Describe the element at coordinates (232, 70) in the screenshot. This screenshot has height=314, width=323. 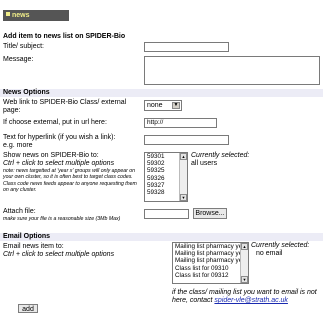
I see `message-textarea` at that location.